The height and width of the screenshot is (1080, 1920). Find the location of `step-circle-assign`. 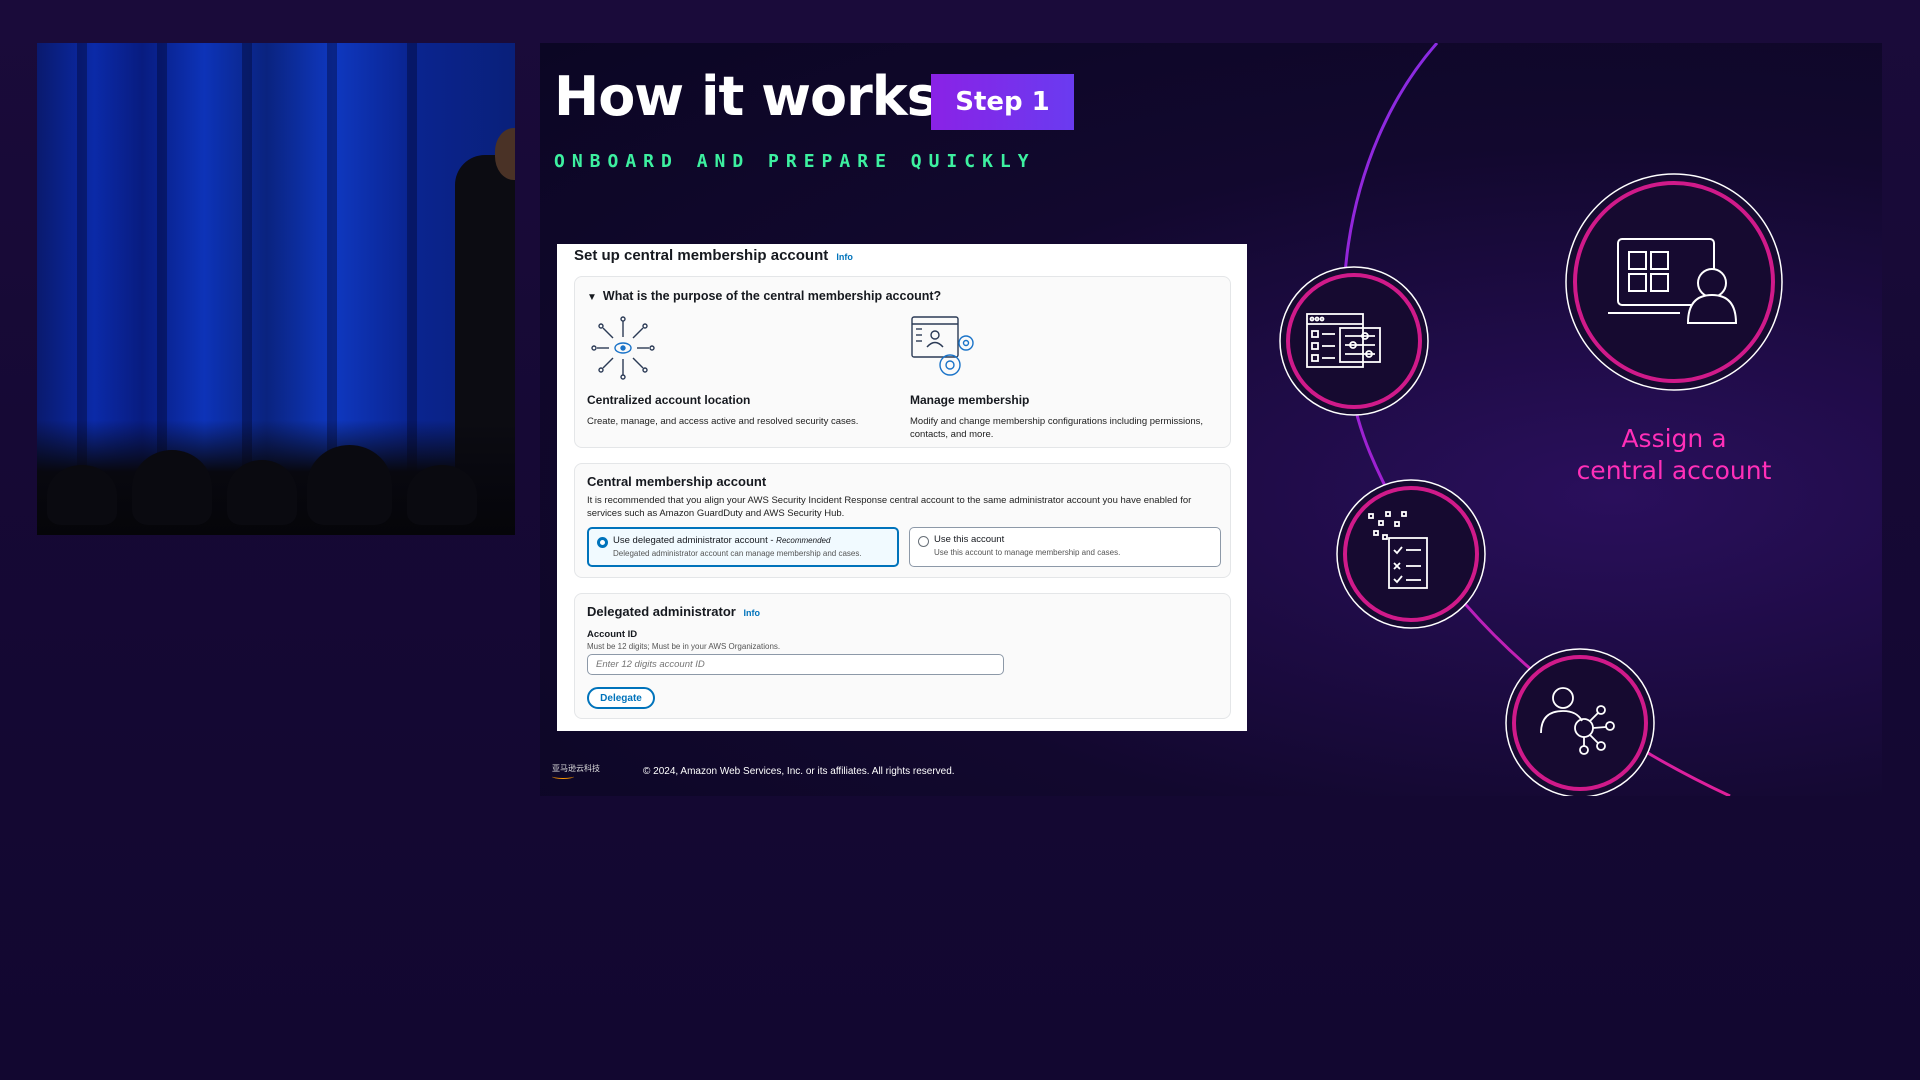

step-circle-assign is located at coordinates (1674, 282).